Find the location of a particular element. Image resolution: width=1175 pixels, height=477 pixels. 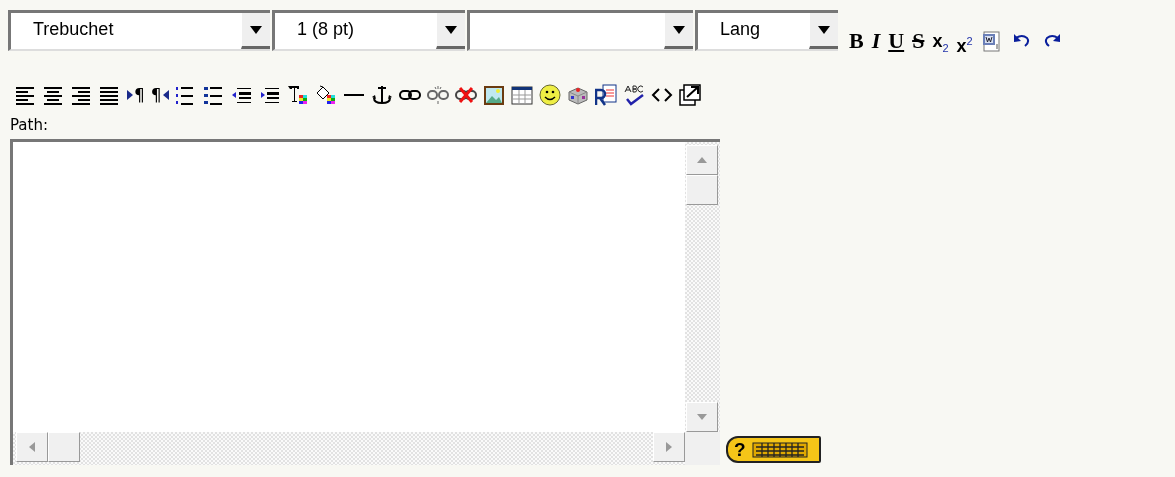

keyboard-help-button: ? is located at coordinates (773, 449).